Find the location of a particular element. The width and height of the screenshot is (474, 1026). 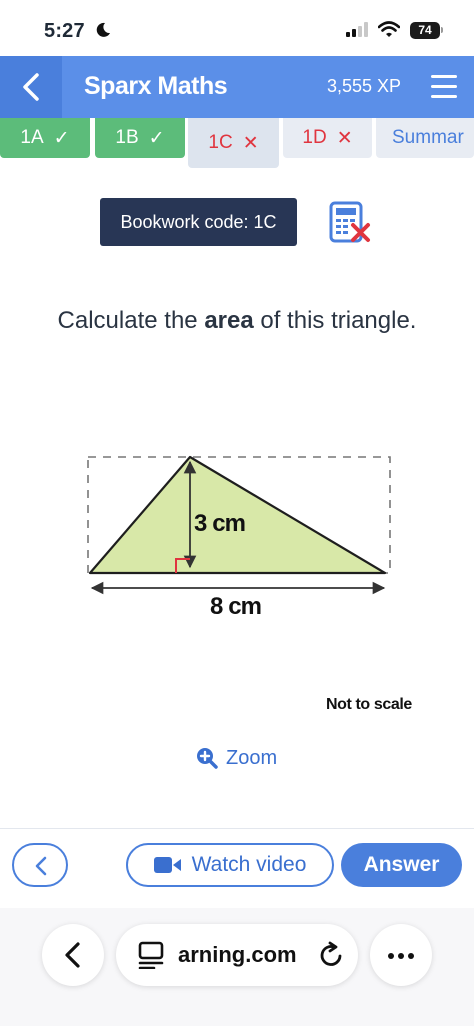

tab-label: Summar is located at coordinates (428, 137).